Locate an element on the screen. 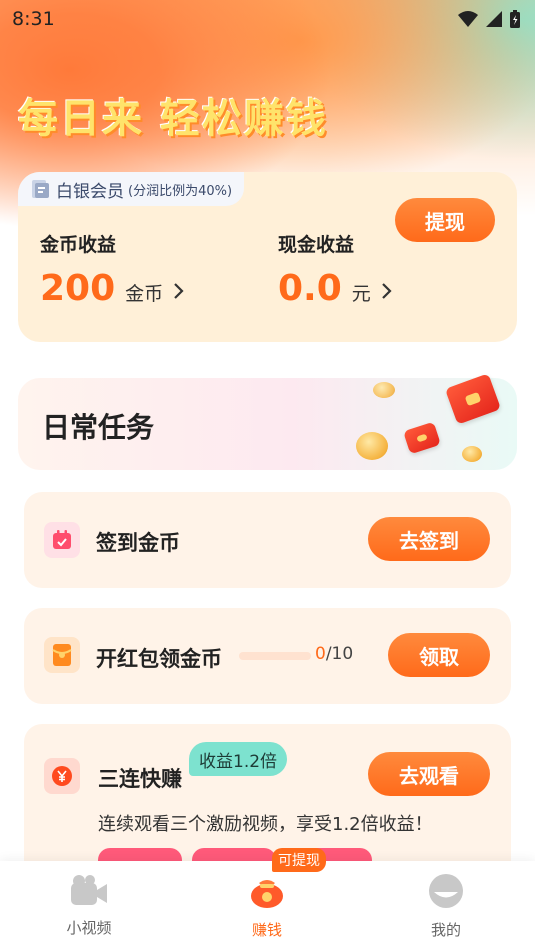 Image resolution: width=535 pixels, height=951 pixels. tab-earn: 赚钱 is located at coordinates (267, 906).